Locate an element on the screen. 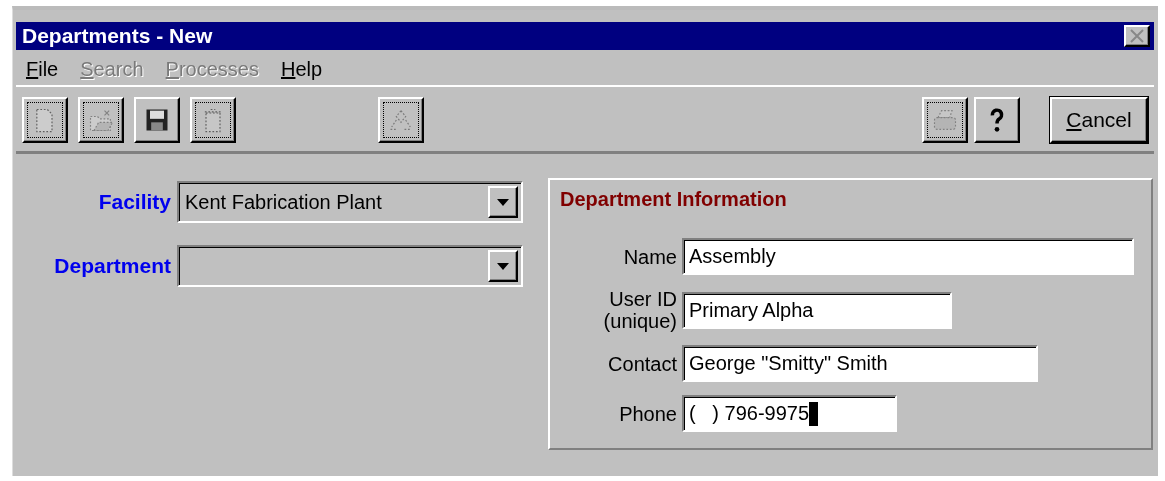 This screenshot has width=1165, height=481. window-title: Departments - New is located at coordinates (117, 36).